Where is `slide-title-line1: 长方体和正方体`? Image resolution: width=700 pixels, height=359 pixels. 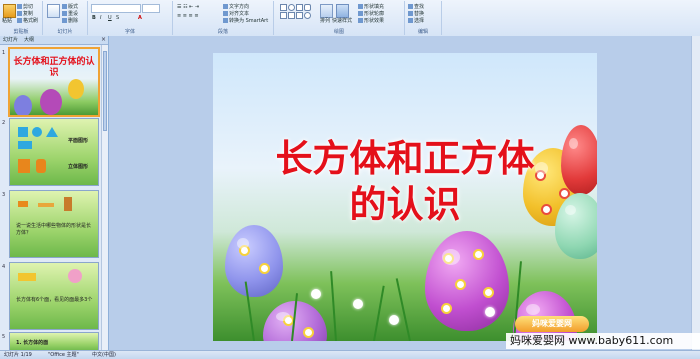 slide-title-line1: 长方体和正方体 is located at coordinates (405, 159).